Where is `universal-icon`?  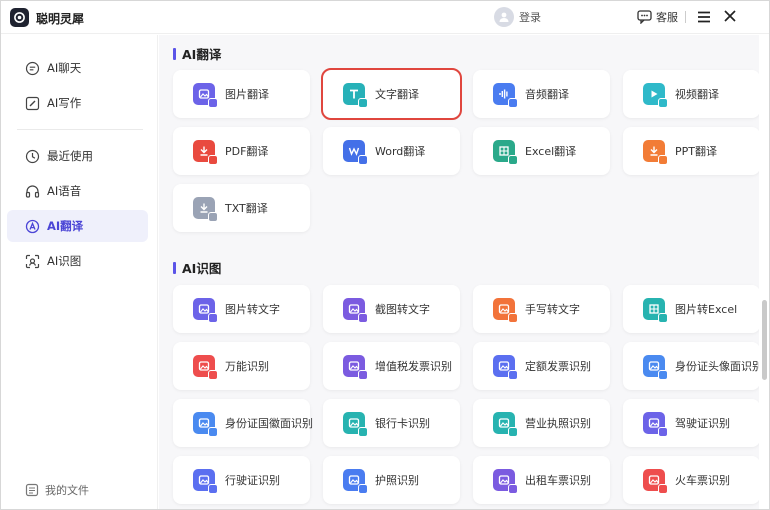 universal-icon is located at coordinates (205, 367).